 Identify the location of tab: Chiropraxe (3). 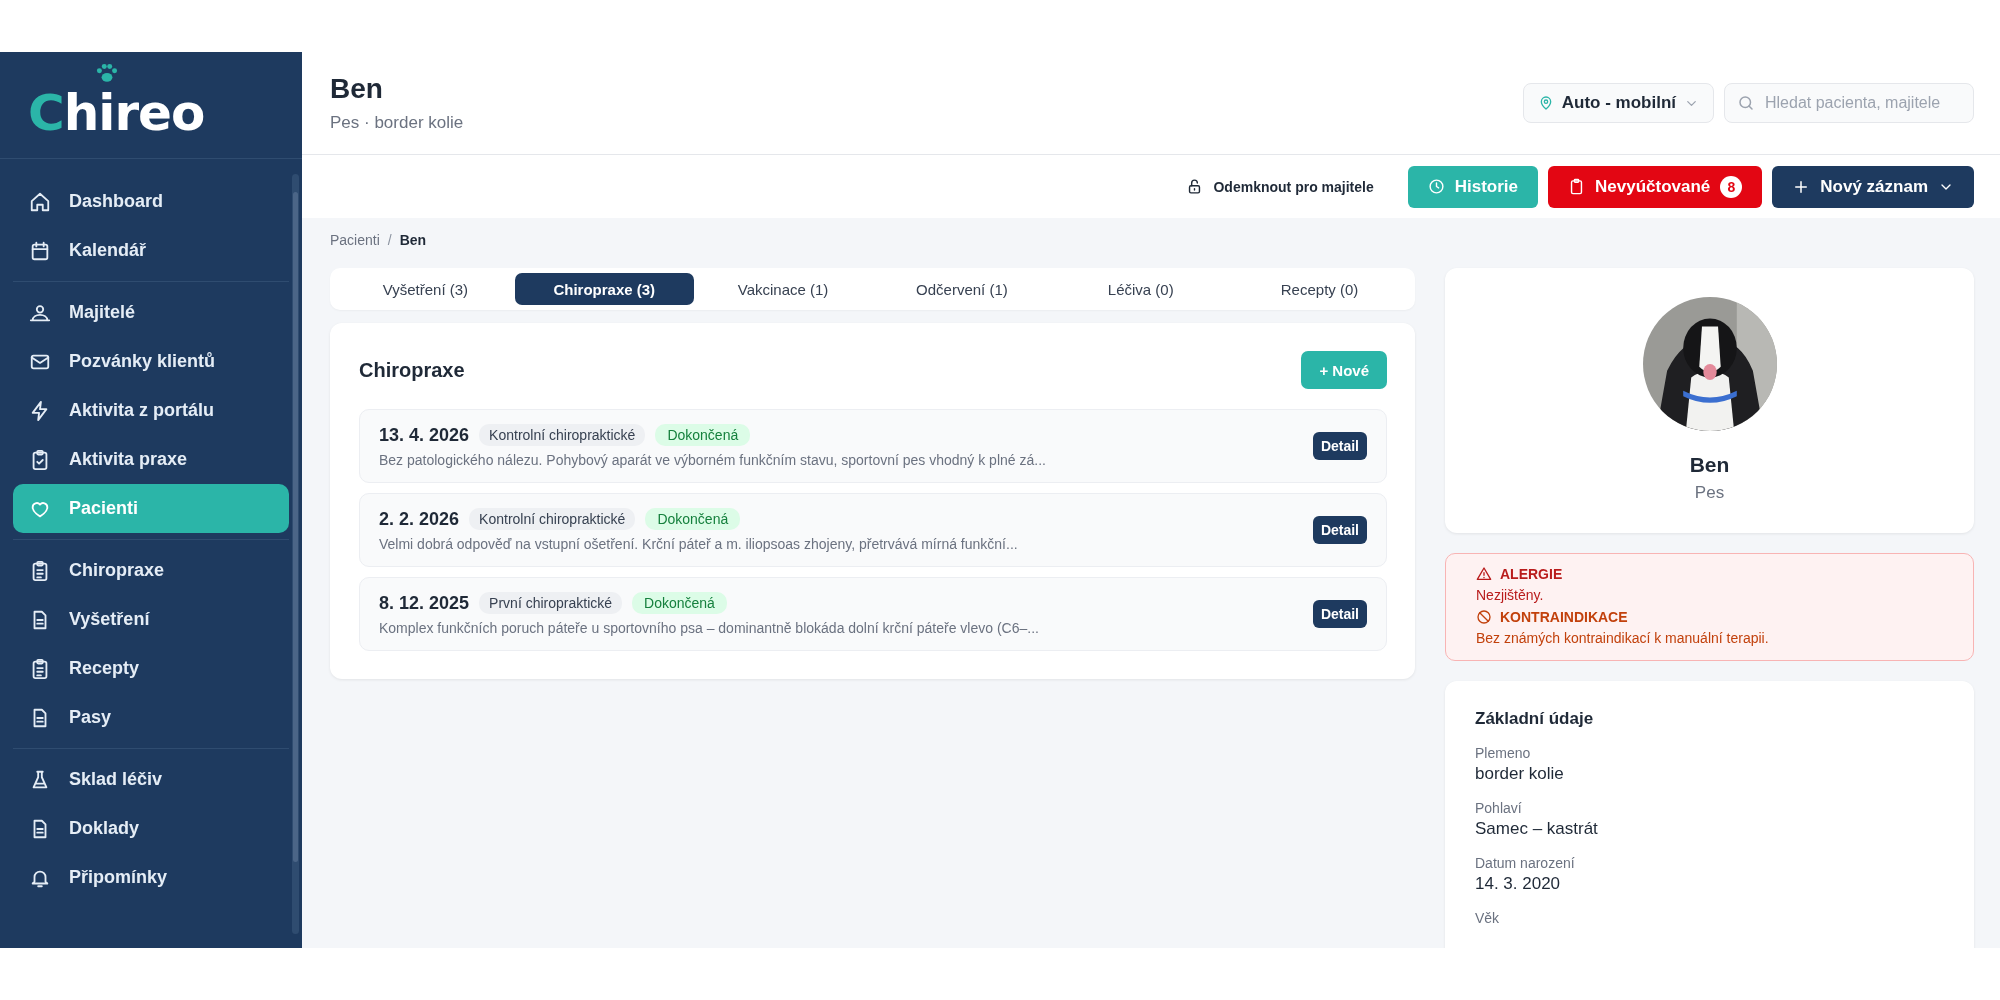
(604, 289).